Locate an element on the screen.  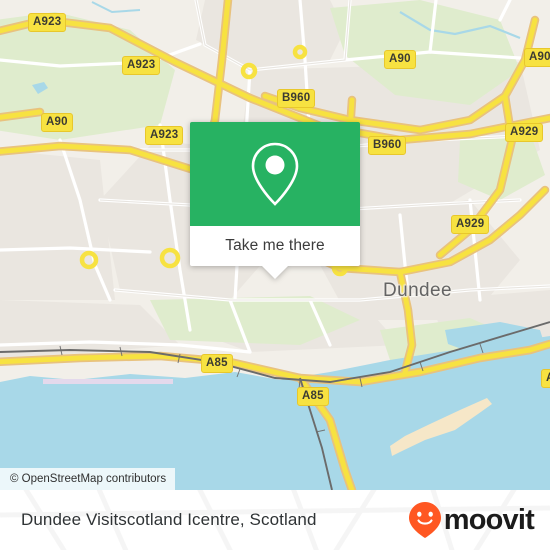
take-me-there-label: Take me there is located at coordinates (275, 245).